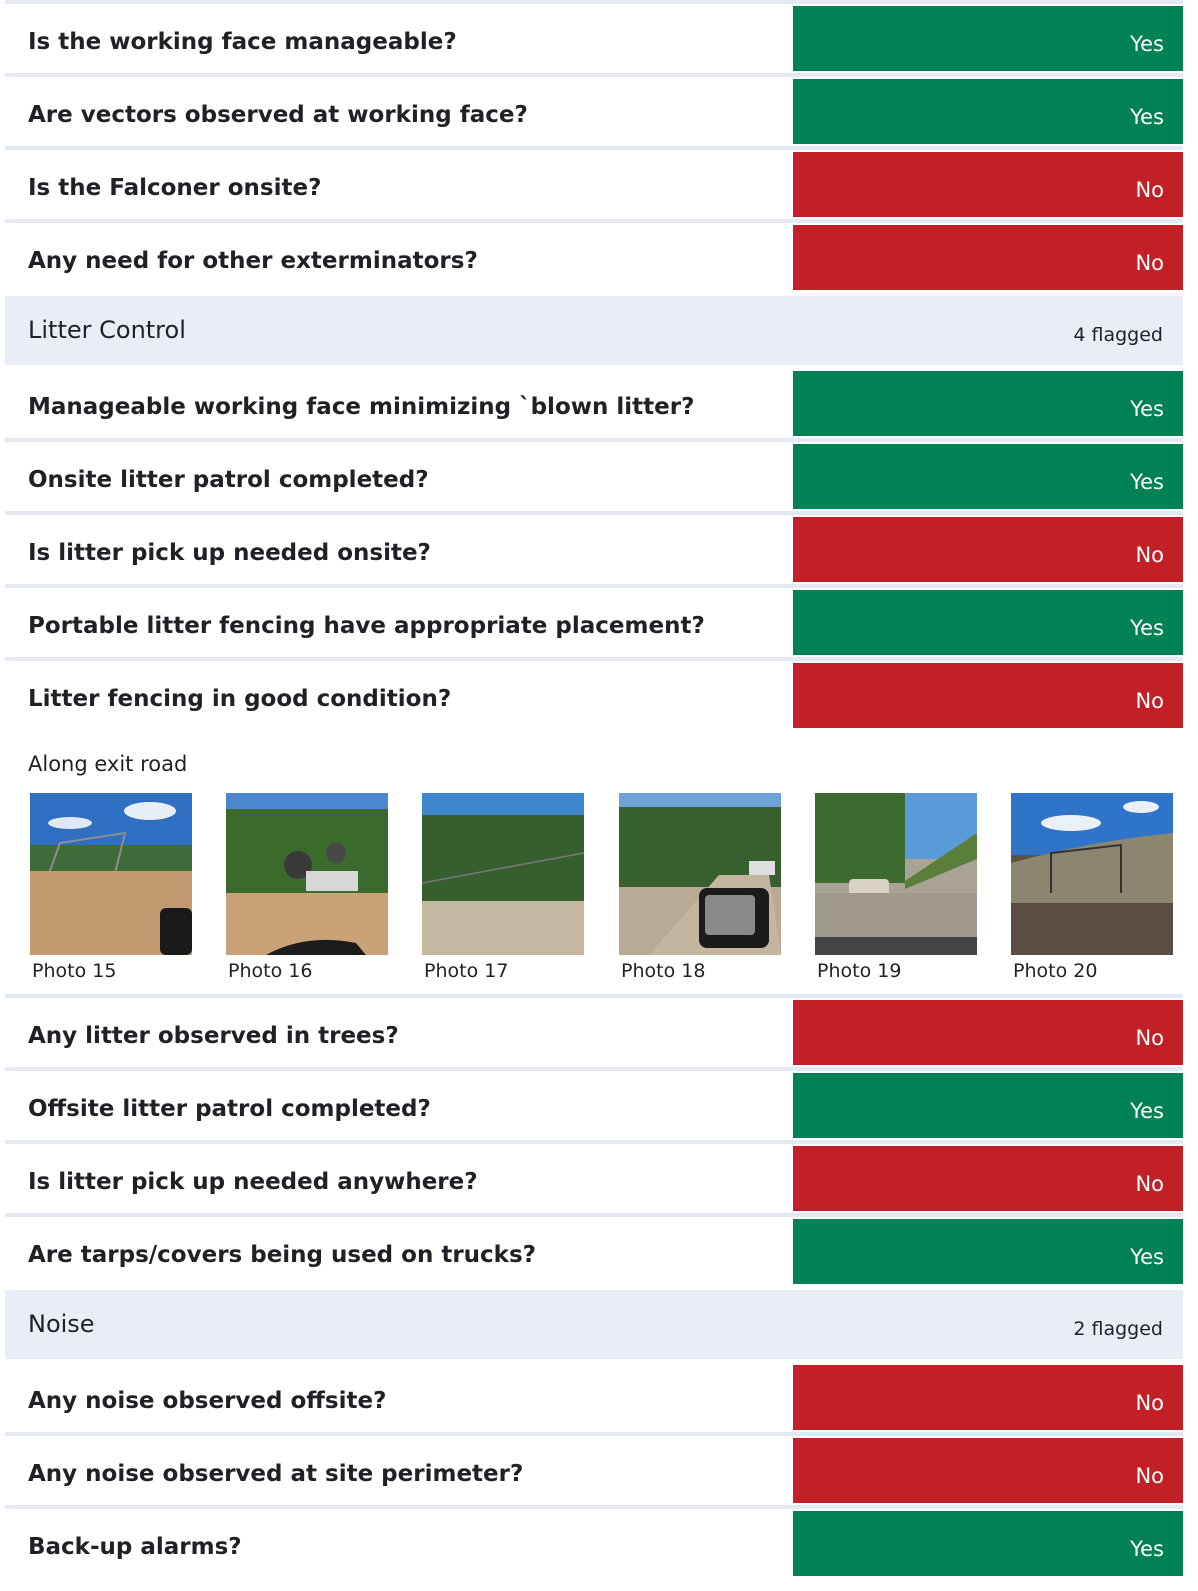  What do you see at coordinates (594, 1399) in the screenshot?
I see `question-row: Any noise observed offsite? No` at bounding box center [594, 1399].